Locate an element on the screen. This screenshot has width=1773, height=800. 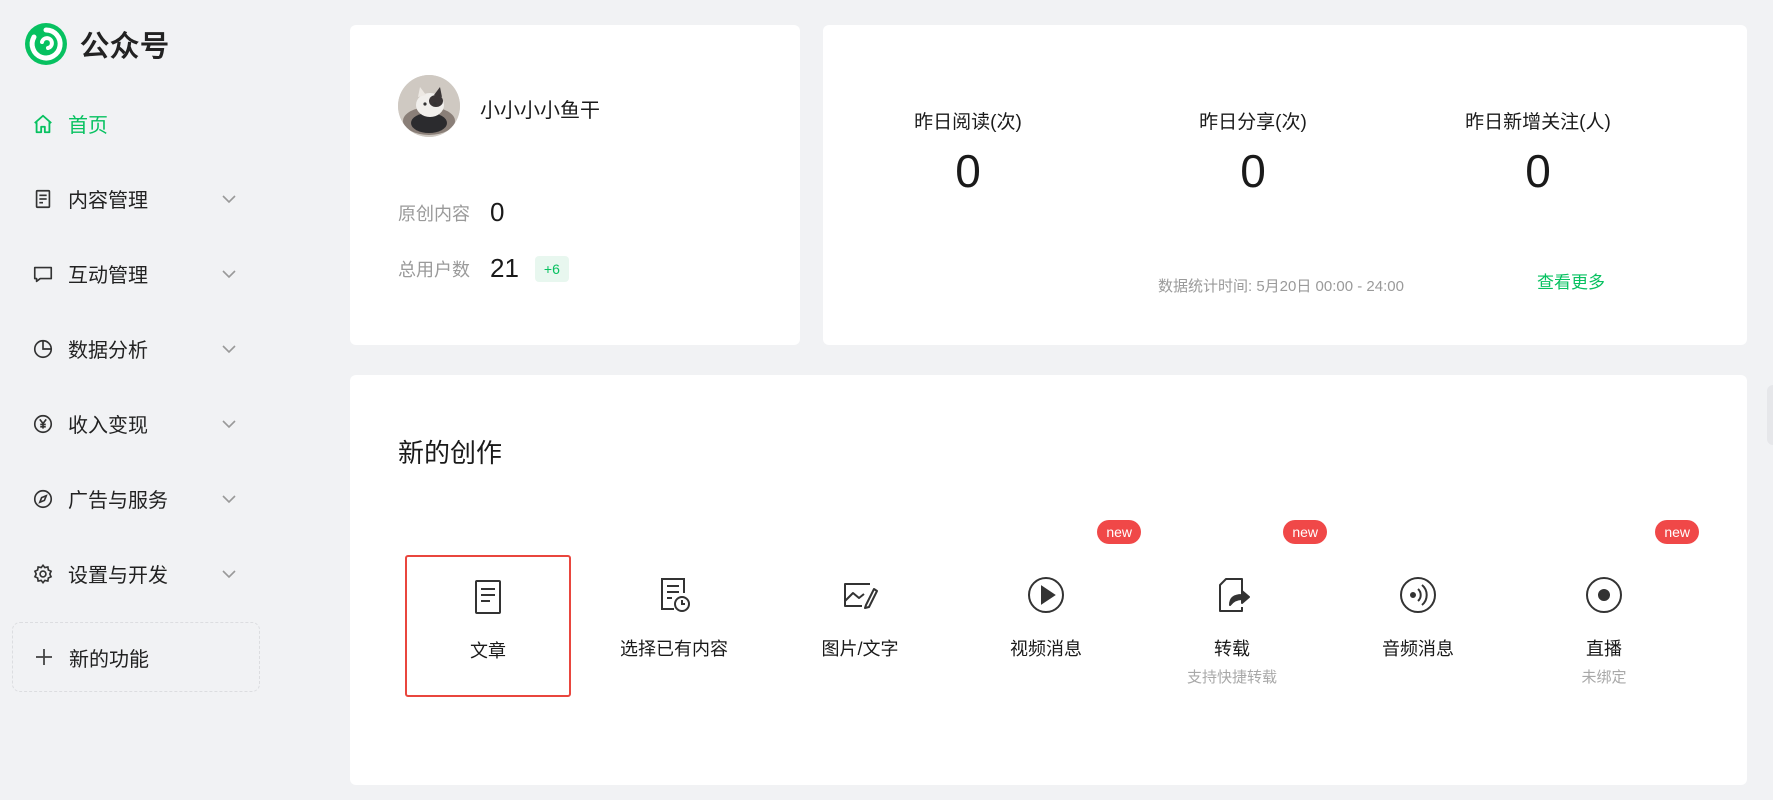
compass-icon is located at coordinates (43, 499).